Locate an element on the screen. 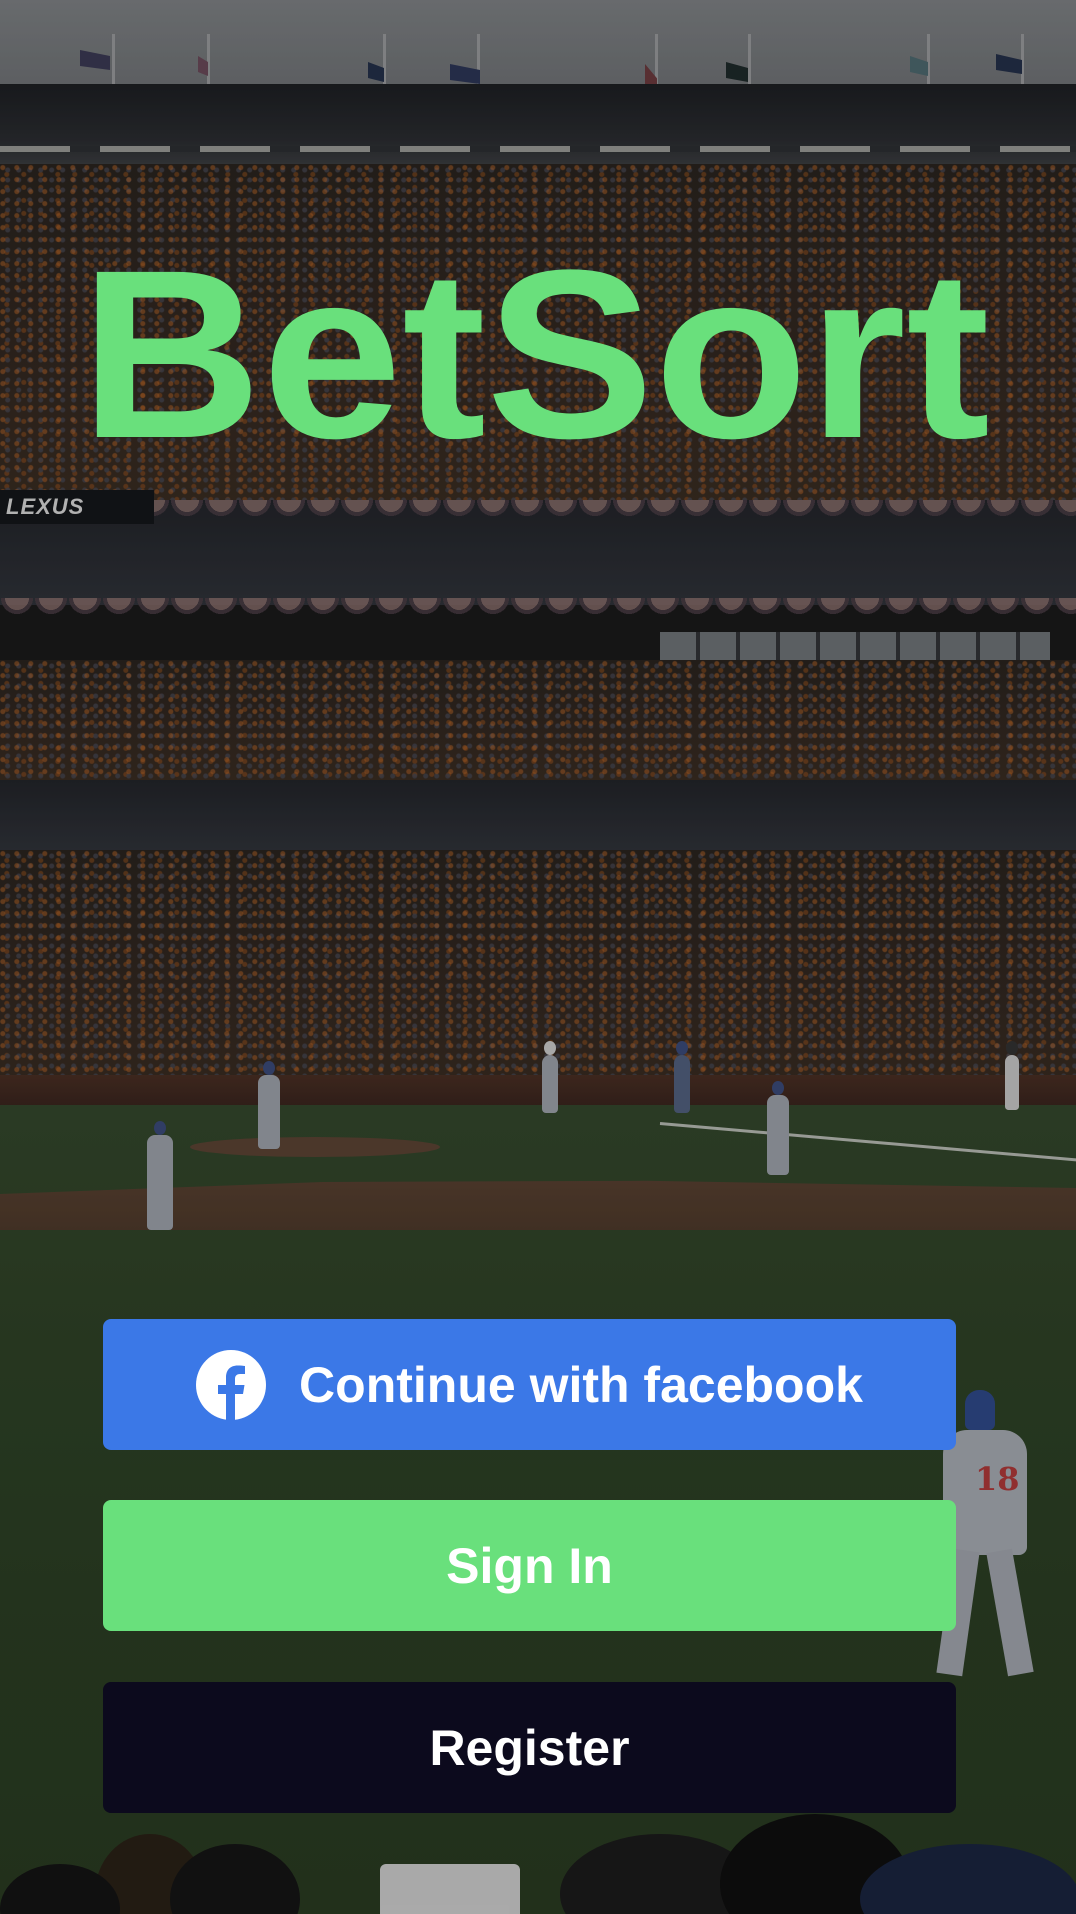 The height and width of the screenshot is (1914, 1076). sign-in-button-label: Sign In is located at coordinates (529, 1565).